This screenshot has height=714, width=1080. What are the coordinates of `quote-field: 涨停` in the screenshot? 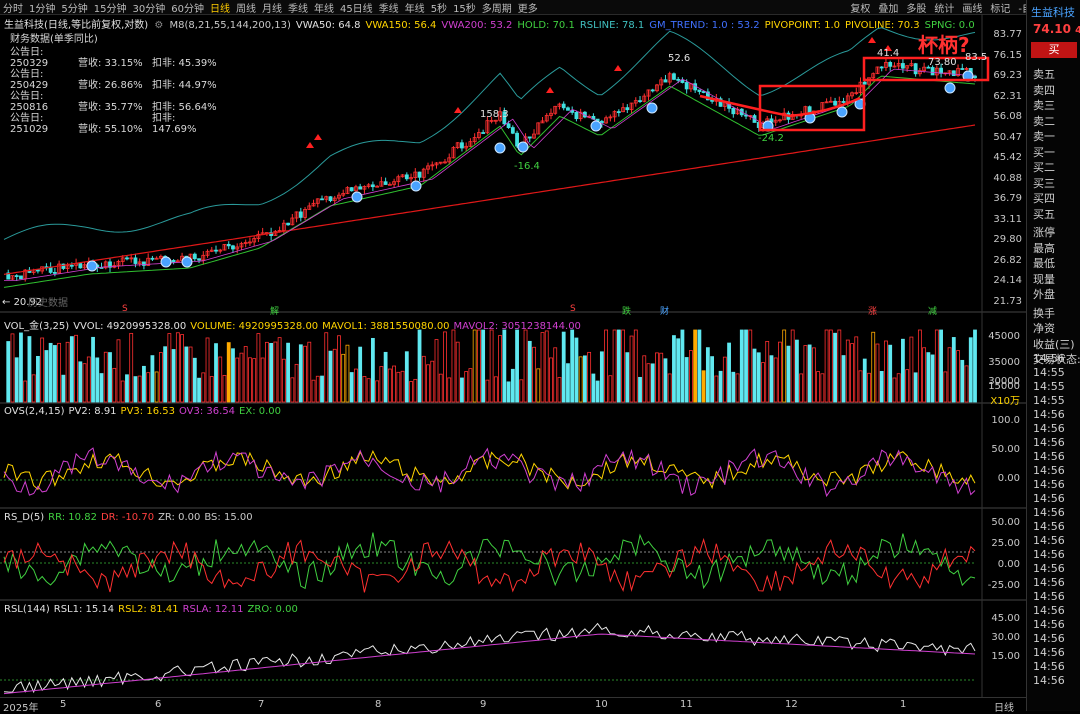 It's located at (1044, 232).